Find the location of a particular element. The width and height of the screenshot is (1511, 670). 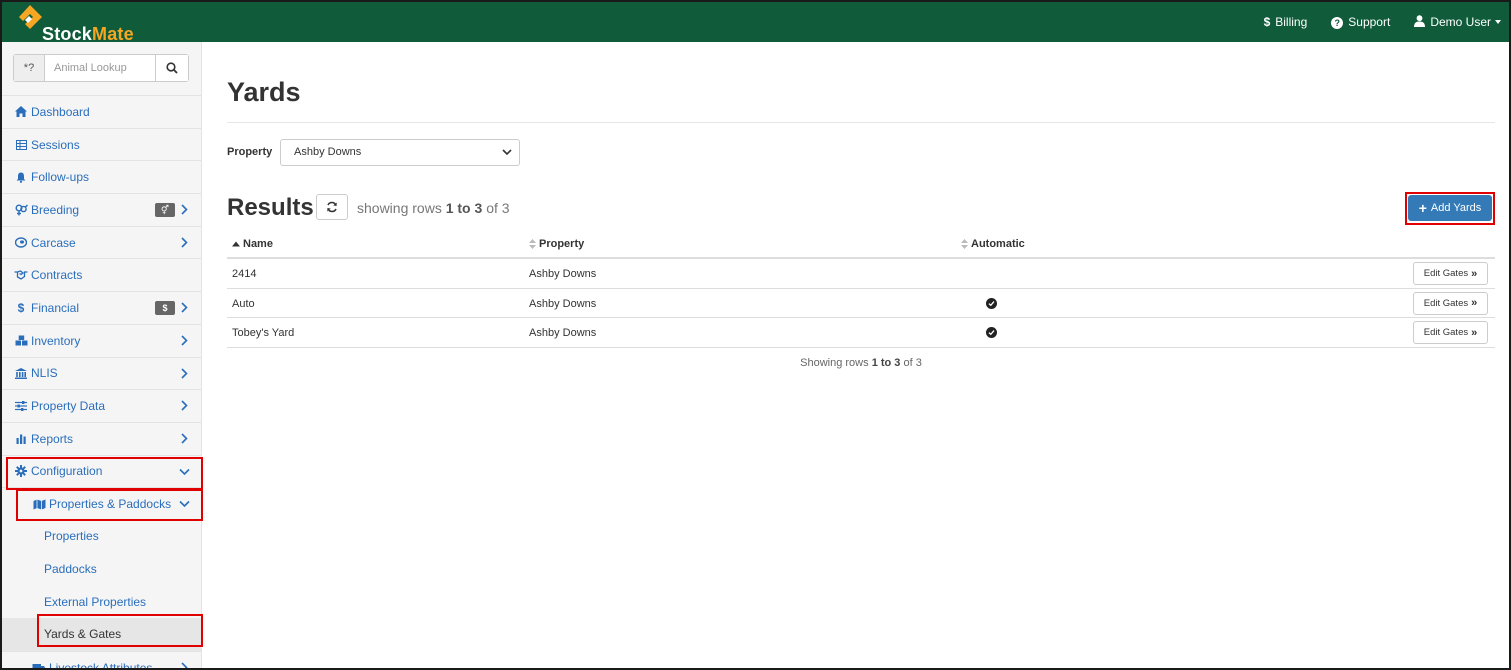

results-heading: Results is located at coordinates (270, 207).